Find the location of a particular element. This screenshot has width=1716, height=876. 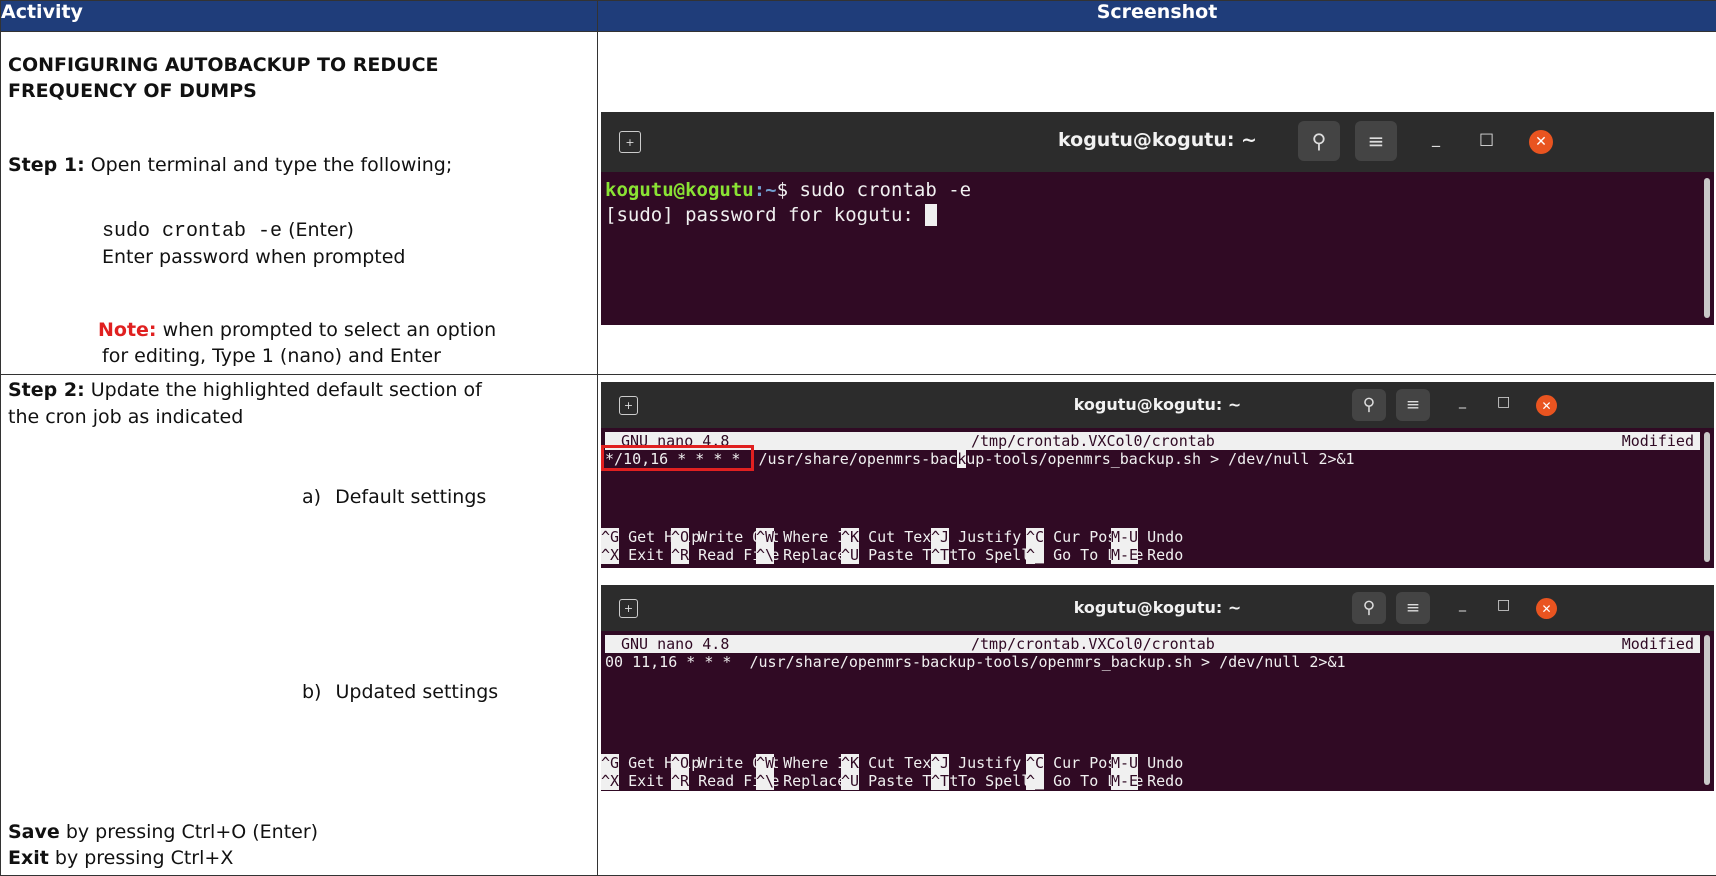

shortcut-key: ^C is located at coordinates (1035, 537).